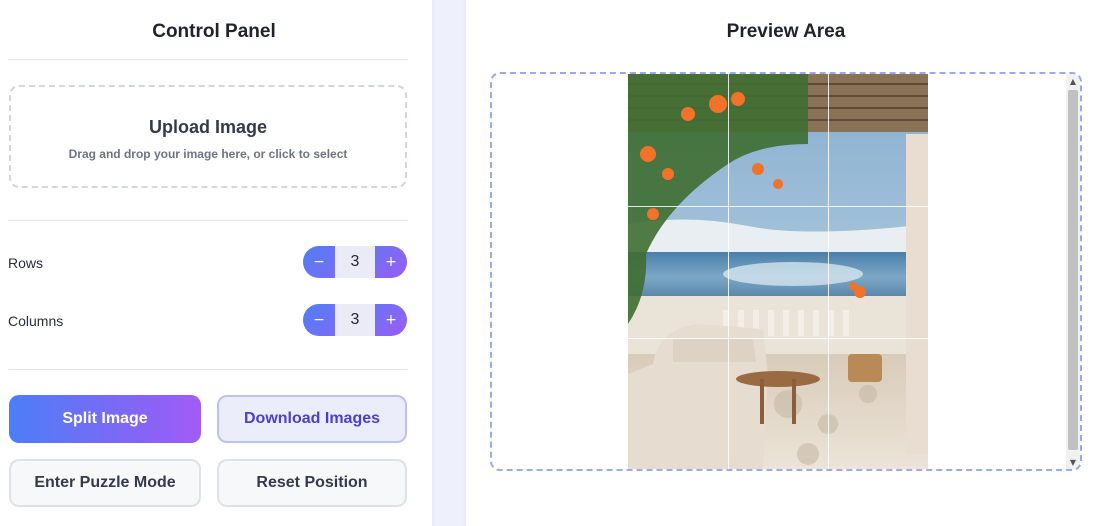 This screenshot has height=526, width=1095. I want to click on triangle-up-icon: ▲, so click(1073, 81).